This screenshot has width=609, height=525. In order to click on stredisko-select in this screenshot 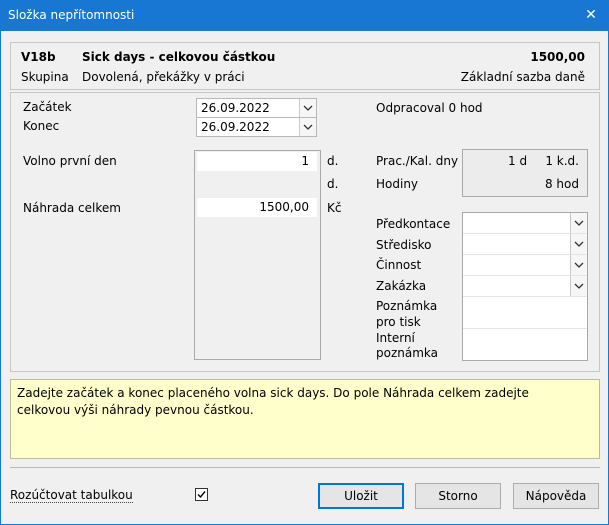, I will do `click(525, 244)`.